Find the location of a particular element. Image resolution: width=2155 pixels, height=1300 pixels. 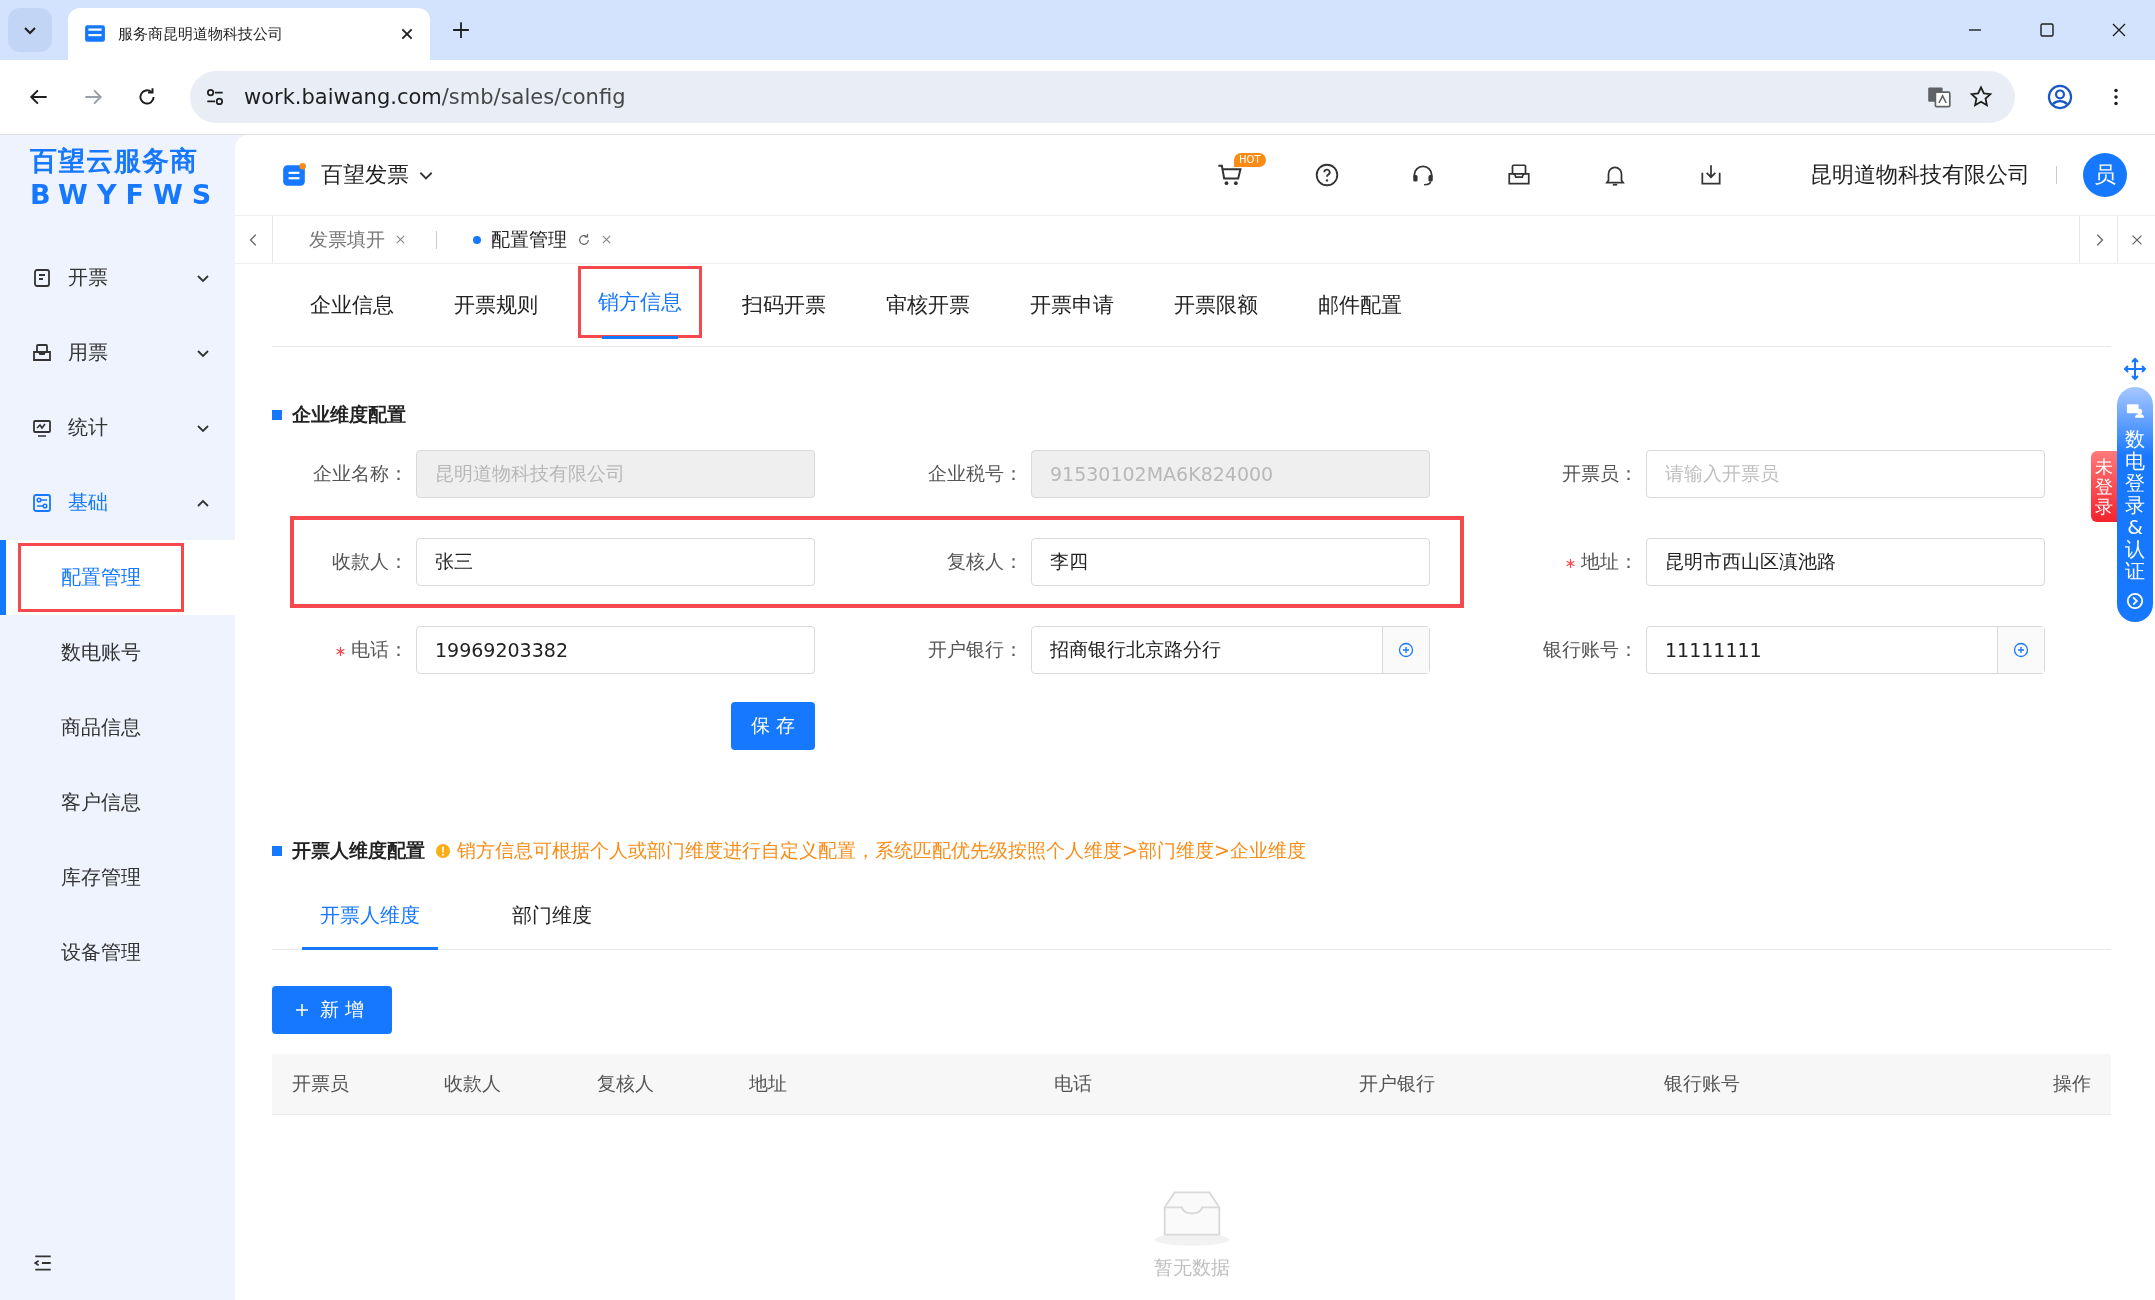

submenu-item: 商品信息 is located at coordinates (117, 727).